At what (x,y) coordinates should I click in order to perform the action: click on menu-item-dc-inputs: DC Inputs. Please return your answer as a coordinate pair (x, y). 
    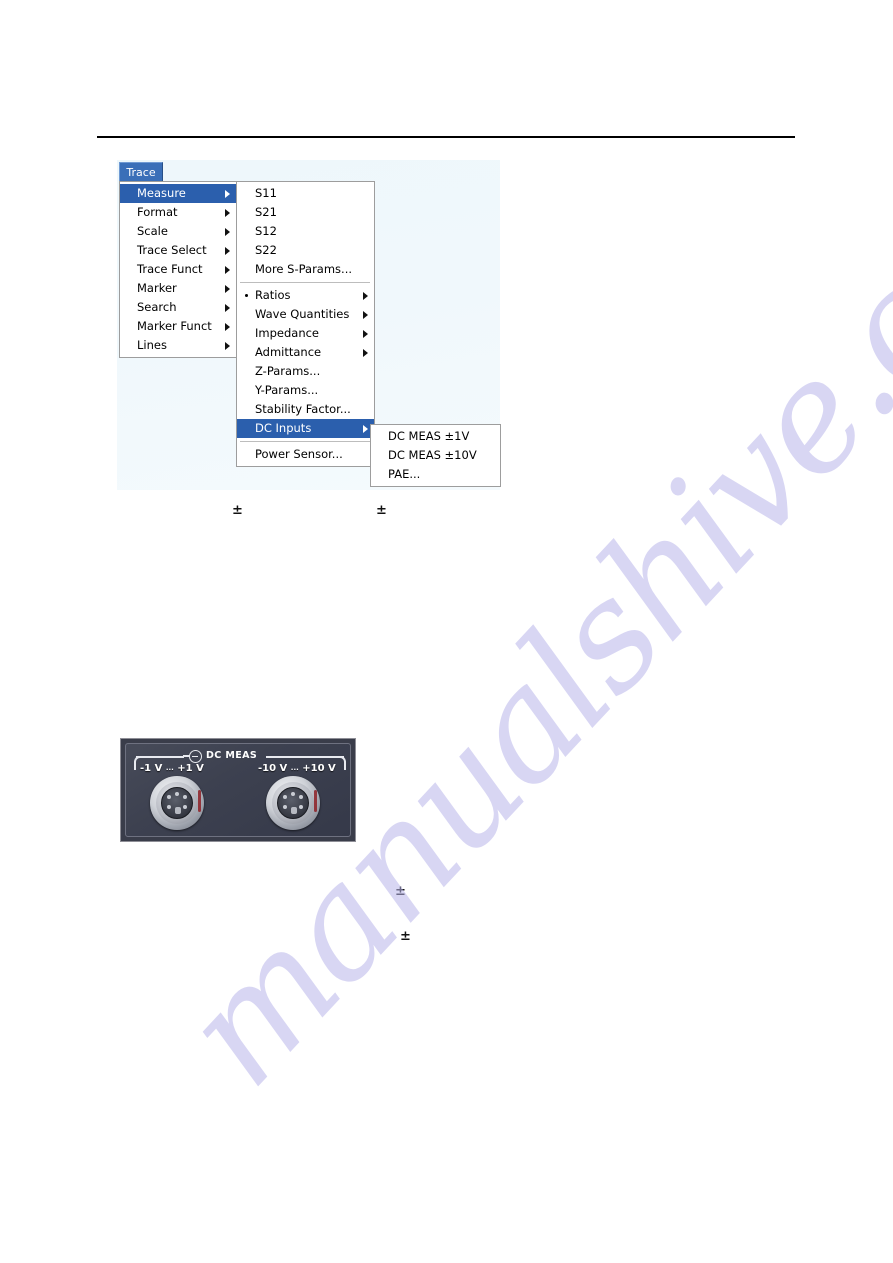
    Looking at the image, I should click on (305, 428).